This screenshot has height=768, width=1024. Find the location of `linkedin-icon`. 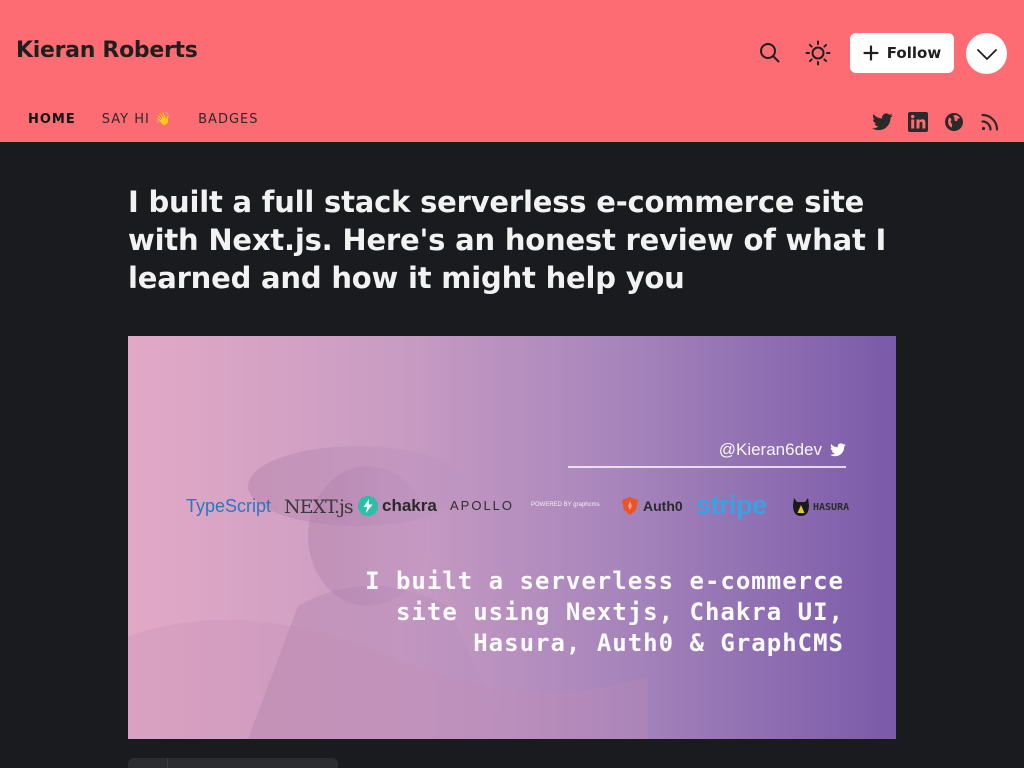

linkedin-icon is located at coordinates (918, 122).